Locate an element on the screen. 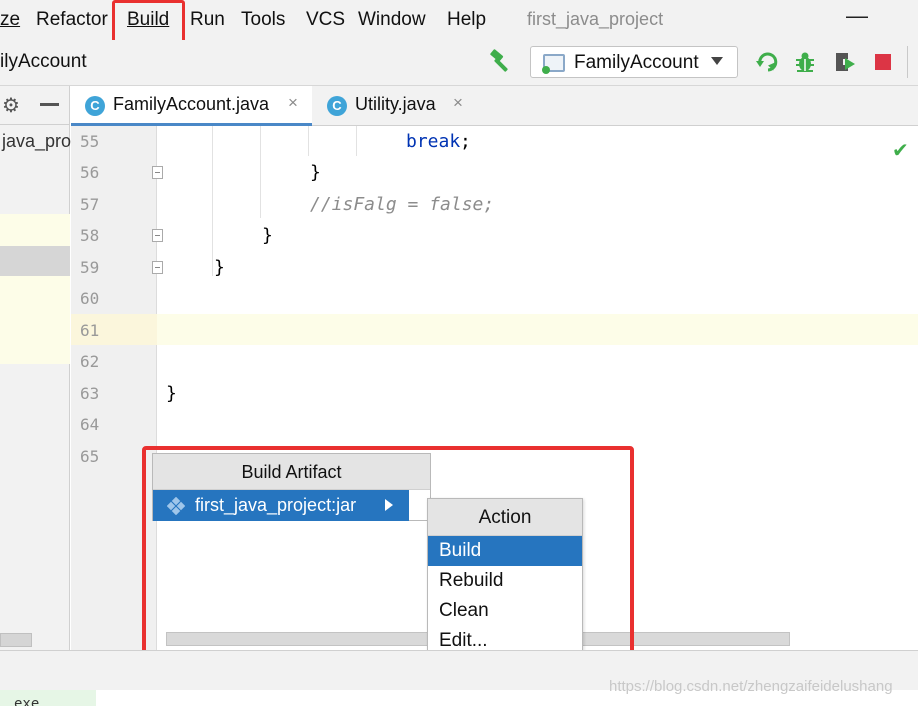 The width and height of the screenshot is (918, 706). window-title: first_java_project is located at coordinates (595, 19).